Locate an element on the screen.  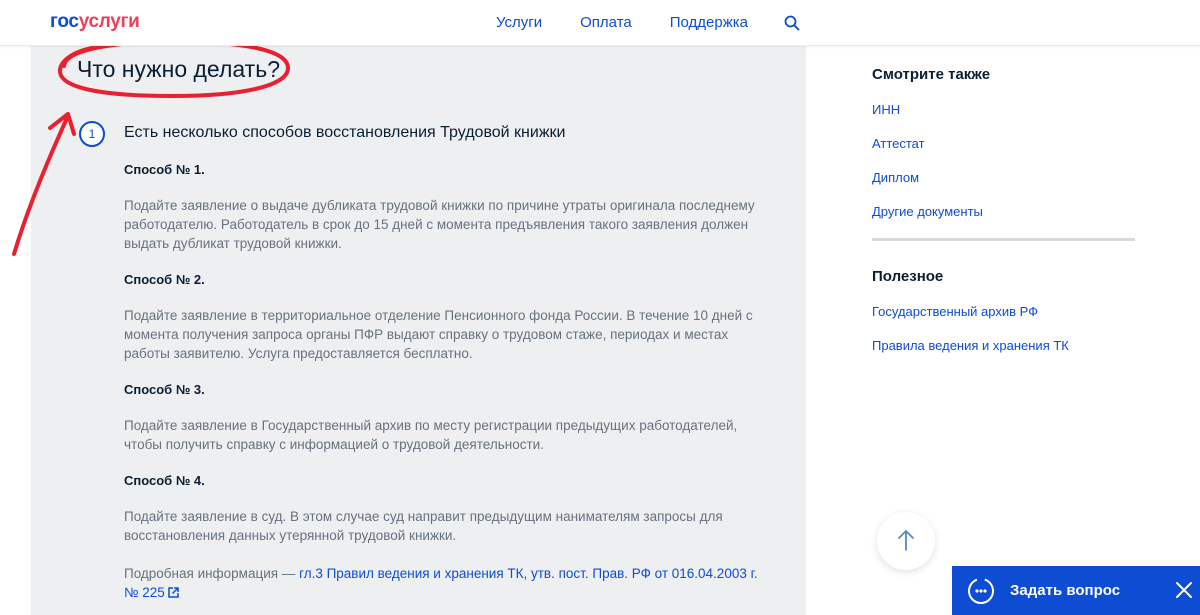
scroll-top-button is located at coordinates (906, 541).